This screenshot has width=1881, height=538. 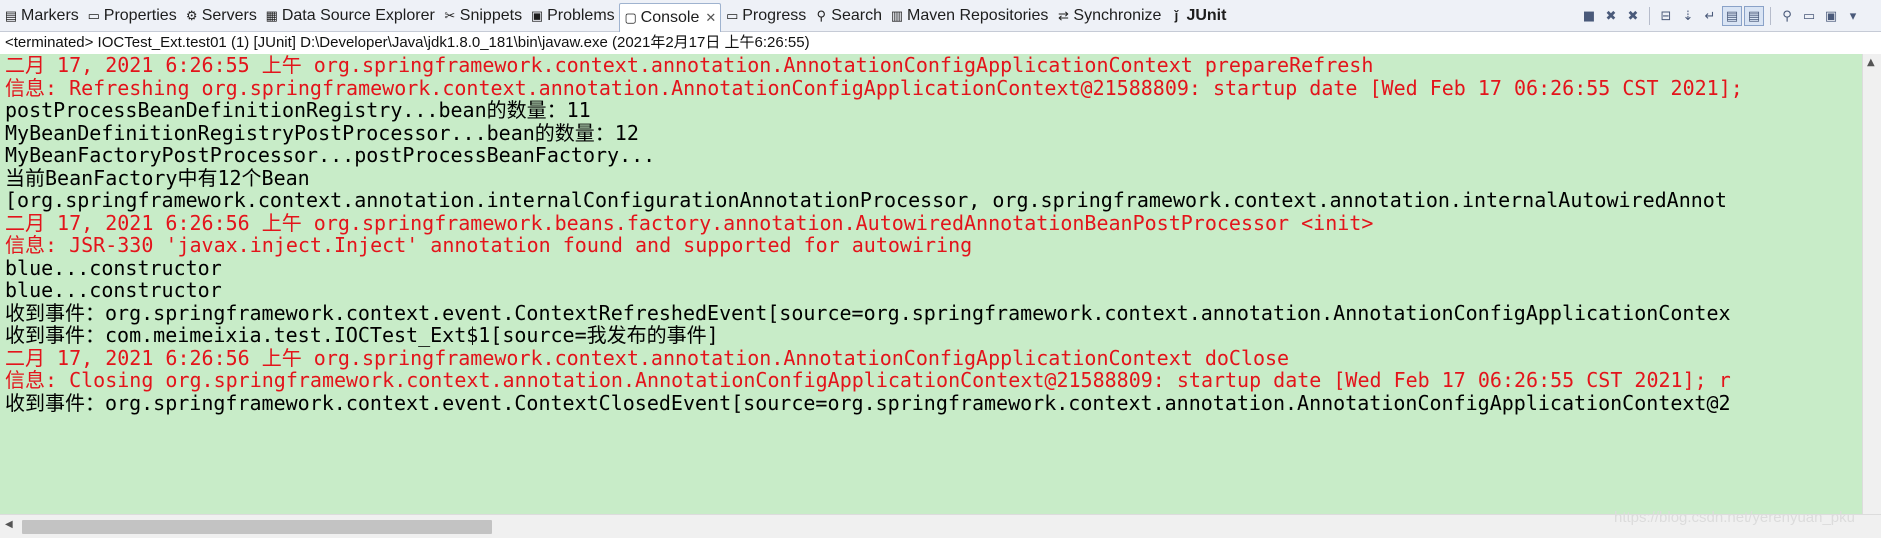 I want to click on tab-snippets: ✂ Snippets, so click(x=482, y=16).